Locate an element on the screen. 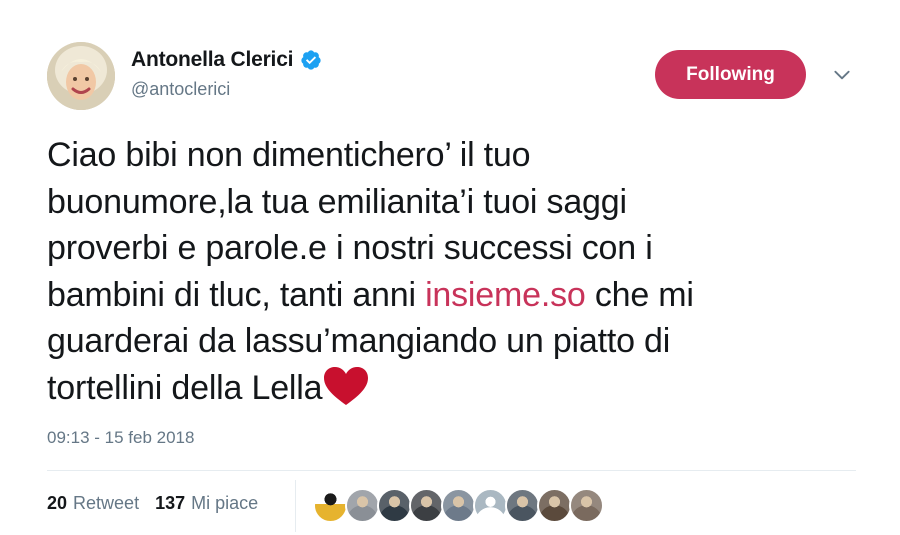  retweet-count-label: Retweet is located at coordinates (106, 503).